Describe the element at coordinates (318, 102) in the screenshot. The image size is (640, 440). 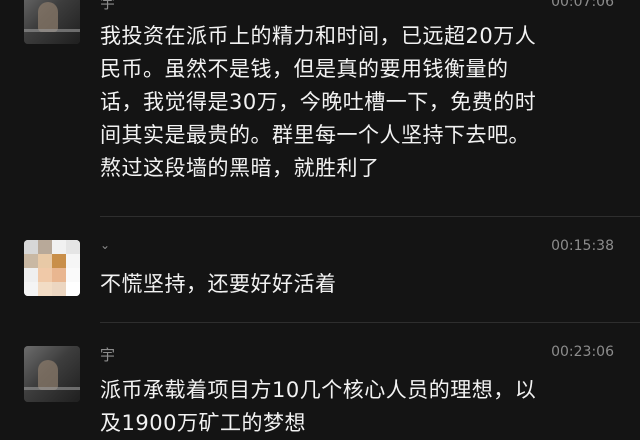
I see `message-line: 话，我觉得是30万，今晚吐槽一下，免费的时` at that location.